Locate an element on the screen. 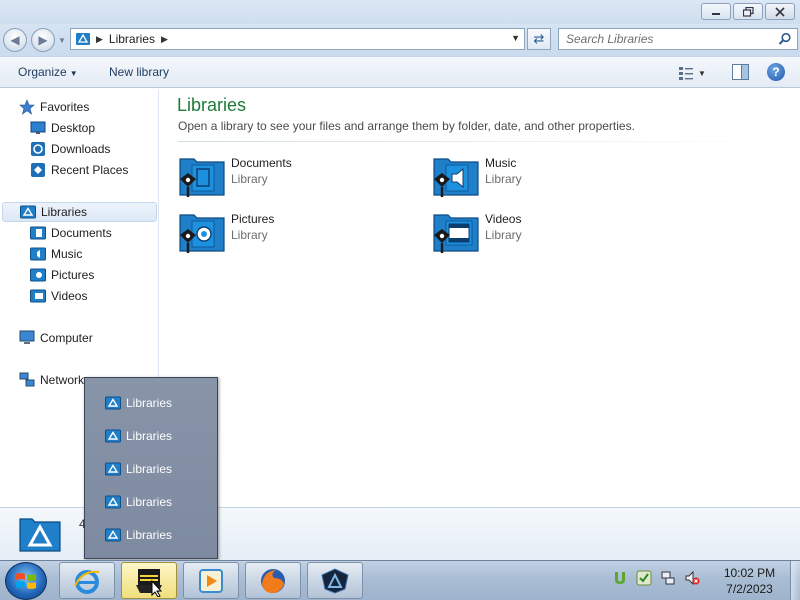  chevron-down-icon: ▼ is located at coordinates (73, 73).